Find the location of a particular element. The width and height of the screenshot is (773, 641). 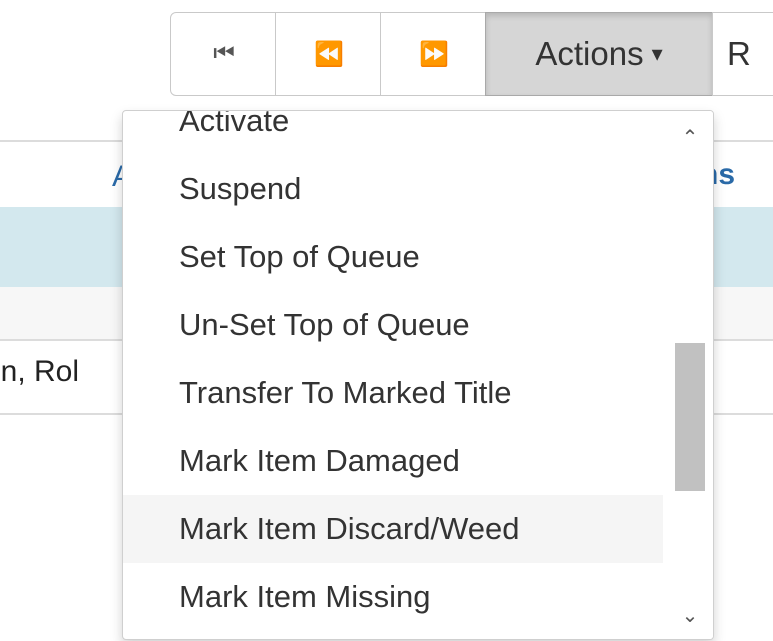

first-page-icon: ⏮ is located at coordinates (224, 53).